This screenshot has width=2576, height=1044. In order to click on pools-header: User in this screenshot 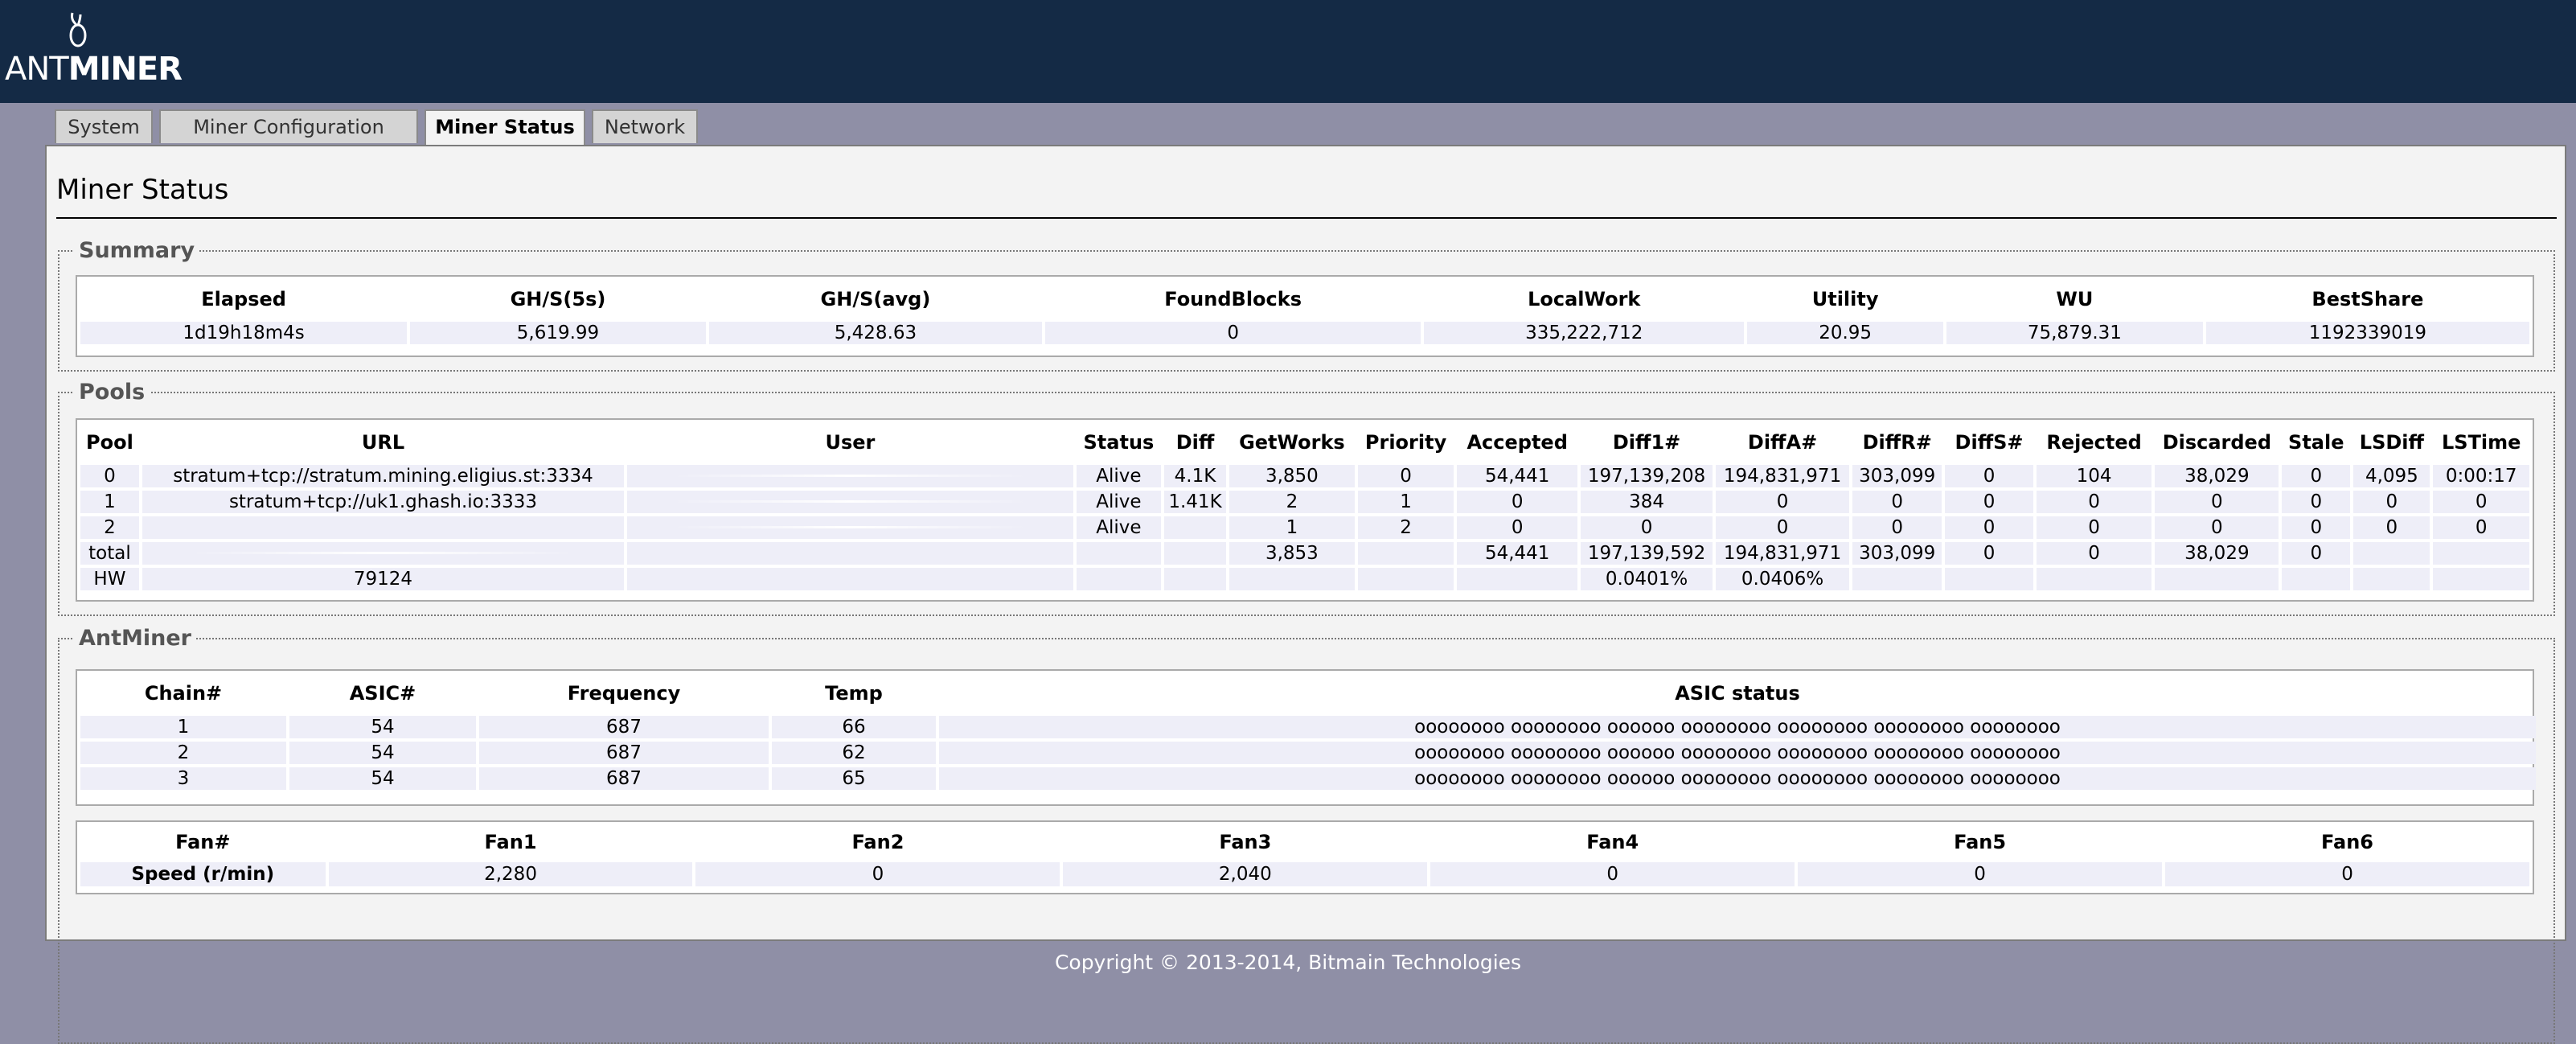, I will do `click(851, 442)`.